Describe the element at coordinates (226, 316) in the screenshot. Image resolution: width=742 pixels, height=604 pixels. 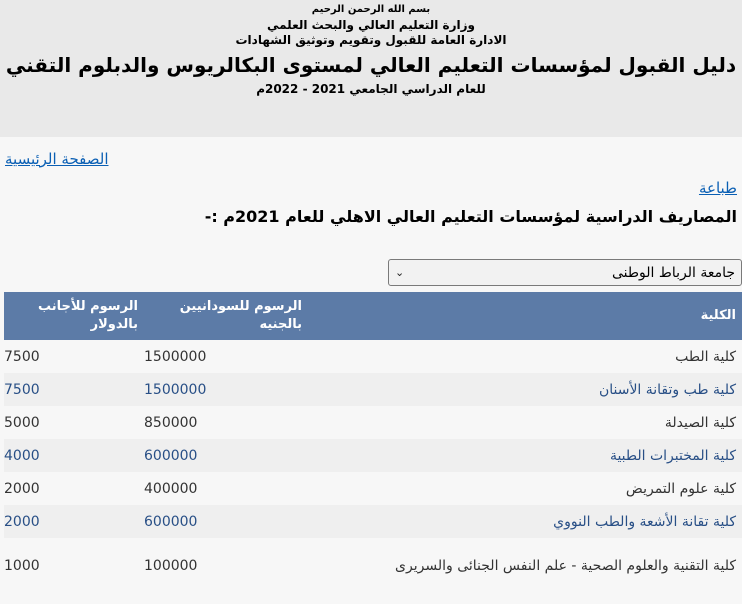
I see `header-fee-sudanese: الرسوم للسودانيين بالجنيه` at that location.